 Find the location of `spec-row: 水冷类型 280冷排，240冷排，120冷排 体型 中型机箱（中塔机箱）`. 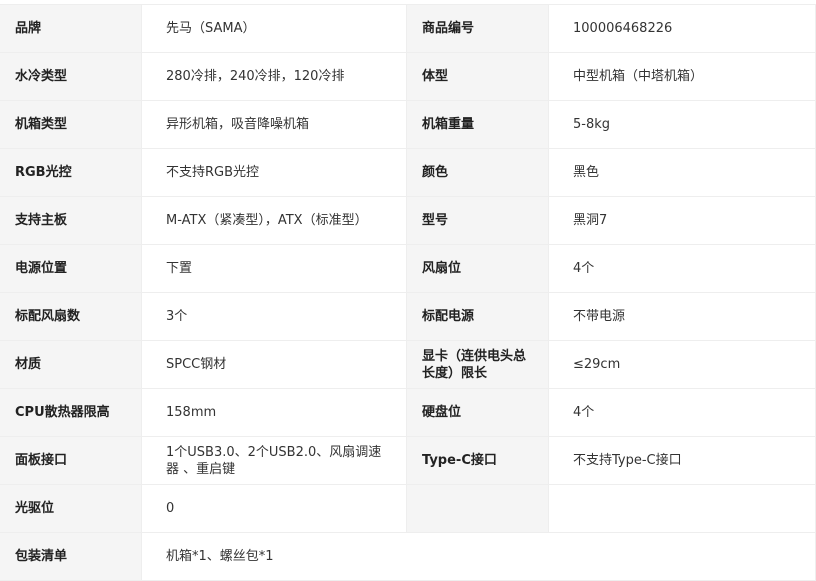

spec-row: 水冷类型 280冷排，240冷排，120冷排 体型 中型机箱（中塔机箱） is located at coordinates (408, 77).